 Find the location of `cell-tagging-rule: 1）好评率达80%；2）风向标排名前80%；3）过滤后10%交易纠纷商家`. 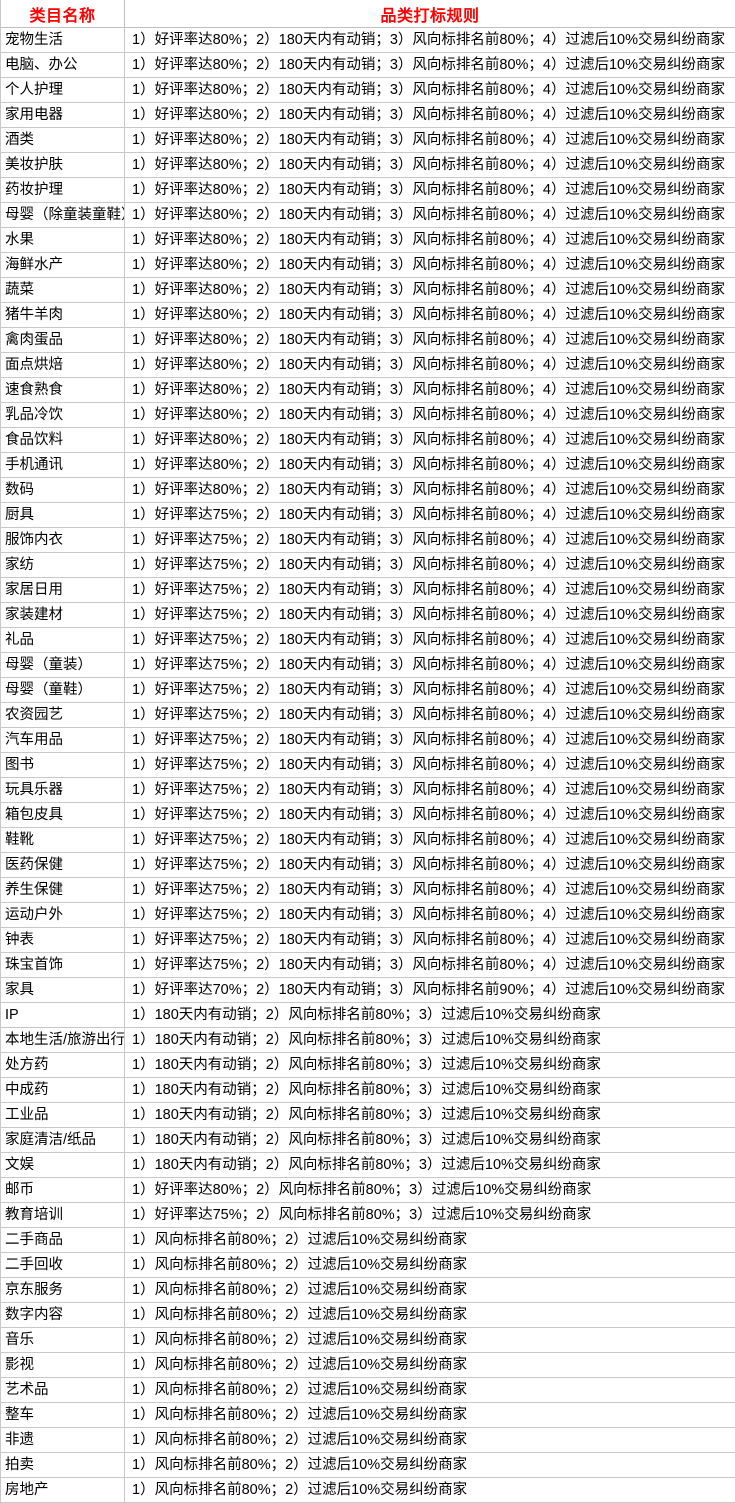

cell-tagging-rule: 1）好评率达80%；2）风向标排名前80%；3）过滤后10%交易纠纷商家 is located at coordinates (430, 1190).